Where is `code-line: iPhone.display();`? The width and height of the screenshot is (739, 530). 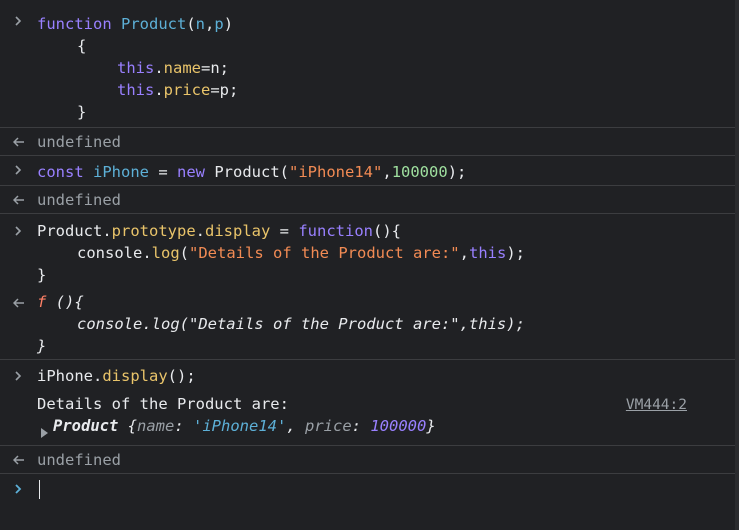
code-line: iPhone.display(); is located at coordinates (116, 376).